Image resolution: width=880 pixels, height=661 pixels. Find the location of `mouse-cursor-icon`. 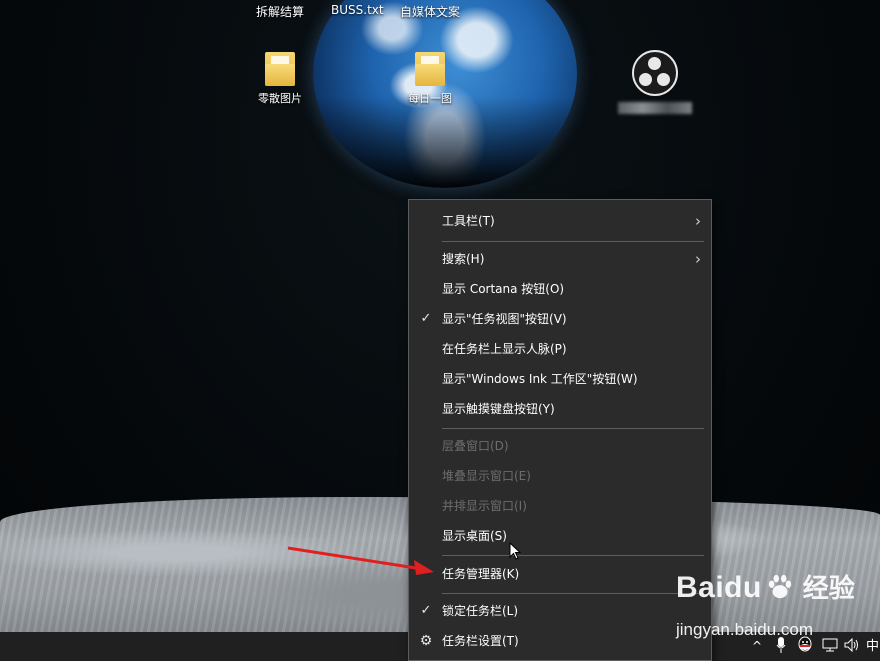

mouse-cursor-icon is located at coordinates (515, 551).